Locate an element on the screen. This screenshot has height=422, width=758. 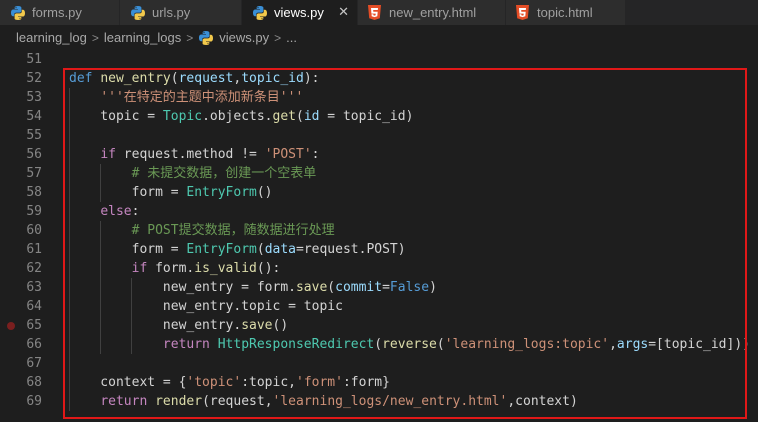
line-number: 66 is located at coordinates (34, 344).